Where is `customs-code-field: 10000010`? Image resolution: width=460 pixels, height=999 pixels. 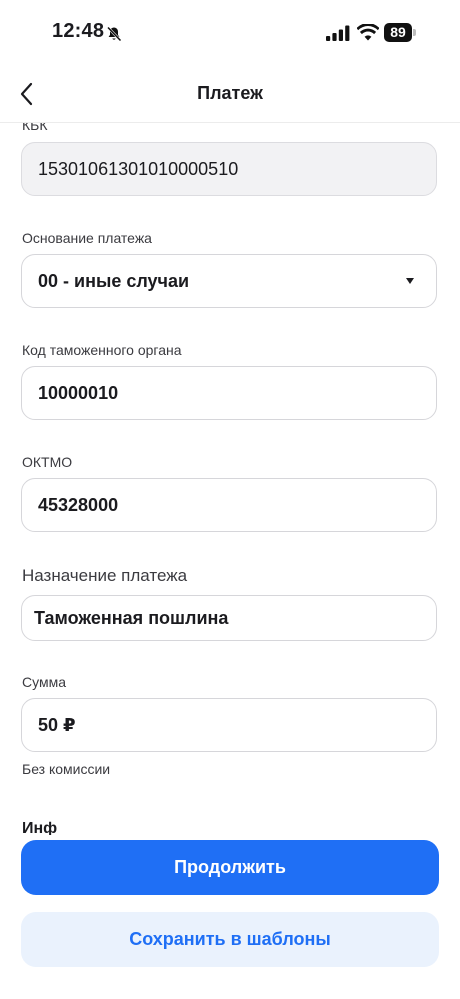 customs-code-field: 10000010 is located at coordinates (229, 393).